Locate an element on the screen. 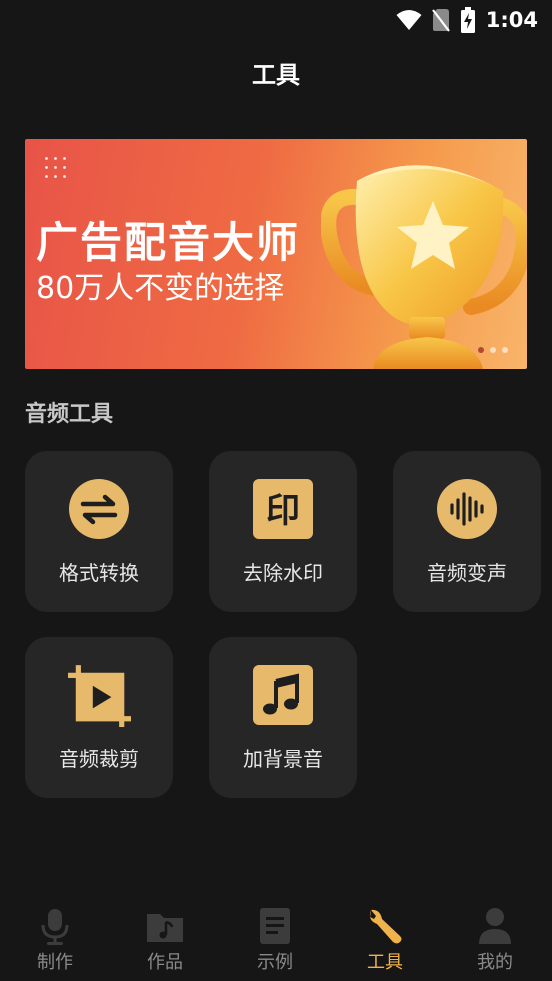  convert-icon is located at coordinates (99, 509).